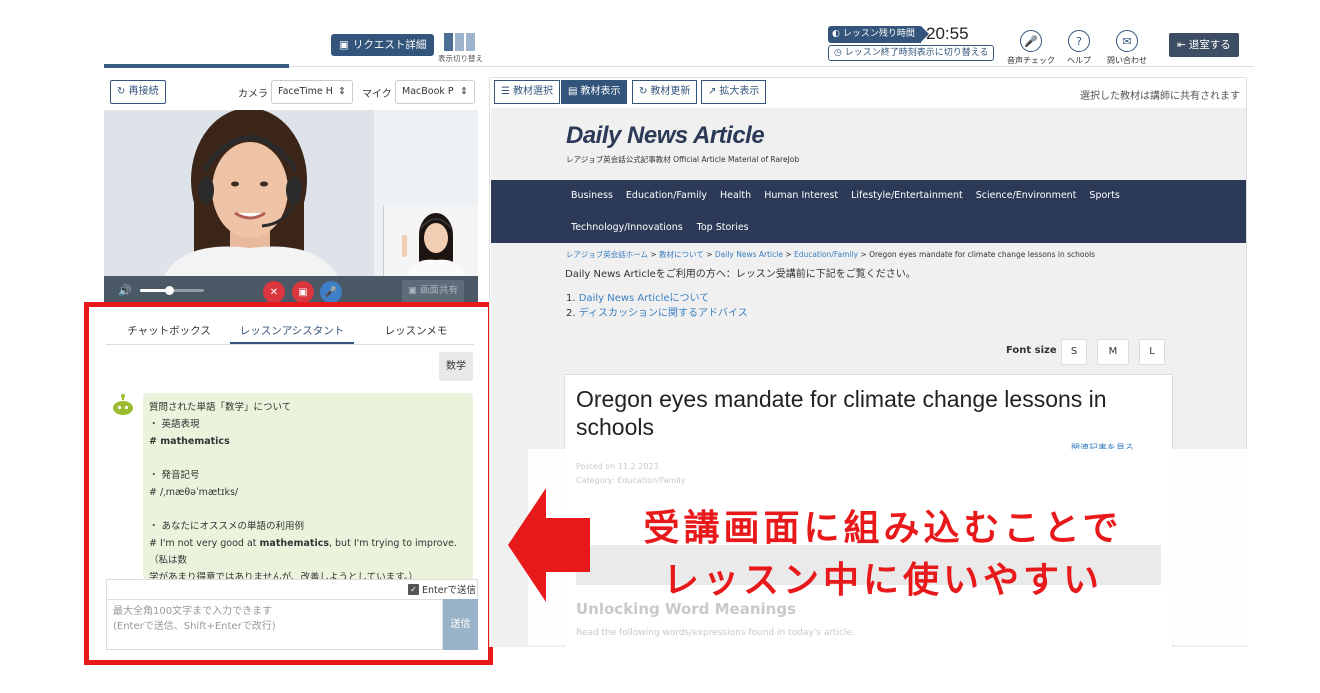 This screenshot has width=1320, height=693. I want to click on category-link: Technology/Innovations, so click(627, 227).